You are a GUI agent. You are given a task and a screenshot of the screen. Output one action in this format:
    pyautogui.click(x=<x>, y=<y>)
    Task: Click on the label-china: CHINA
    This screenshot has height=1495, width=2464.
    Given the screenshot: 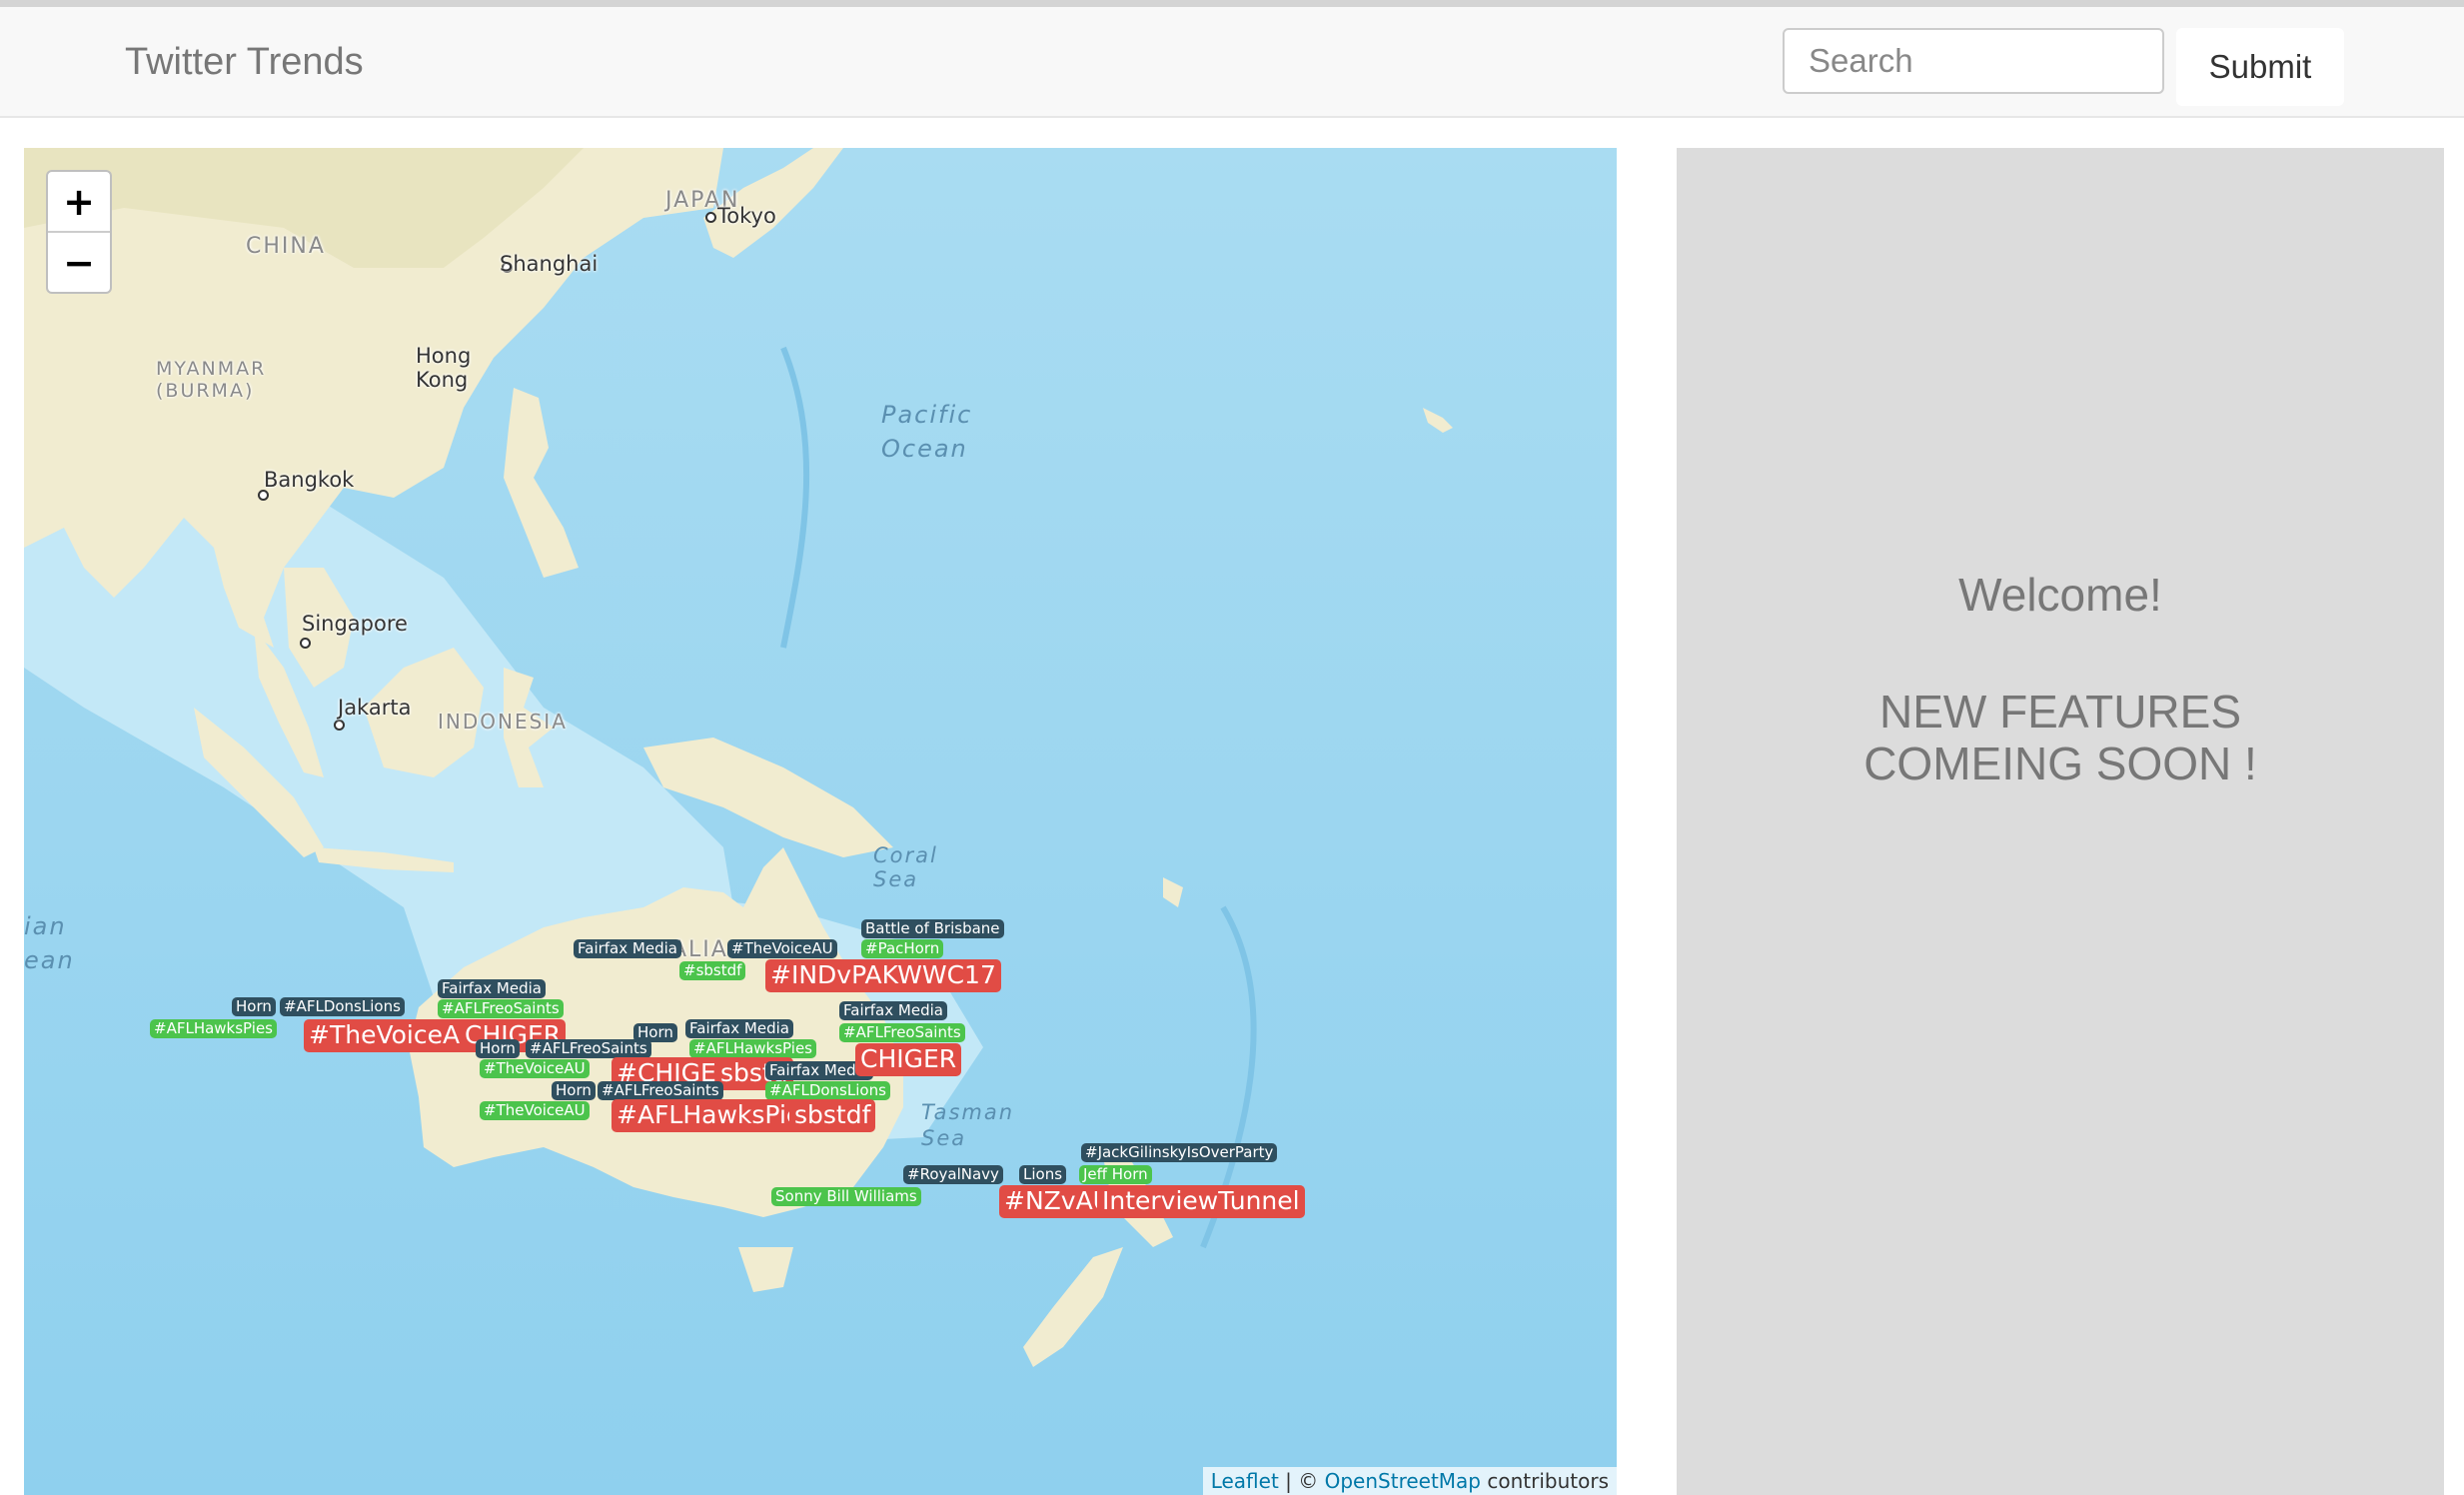 What is the action you would take?
    pyautogui.click(x=286, y=246)
    